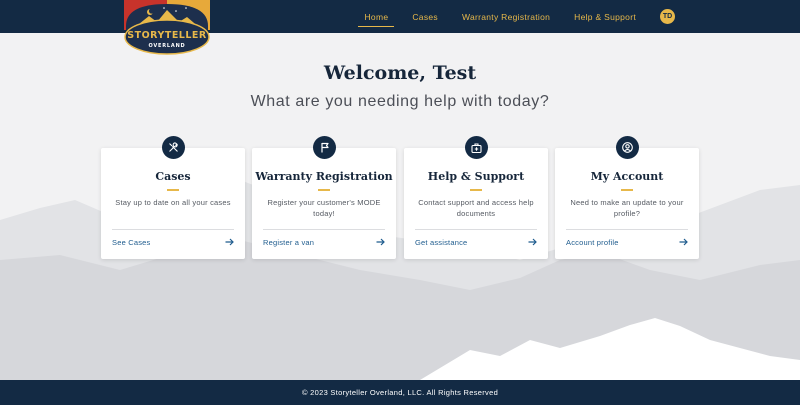 The image size is (800, 405). What do you see at coordinates (166, 46) in the screenshot?
I see `svg-text: OVERLAND` at bounding box center [166, 46].